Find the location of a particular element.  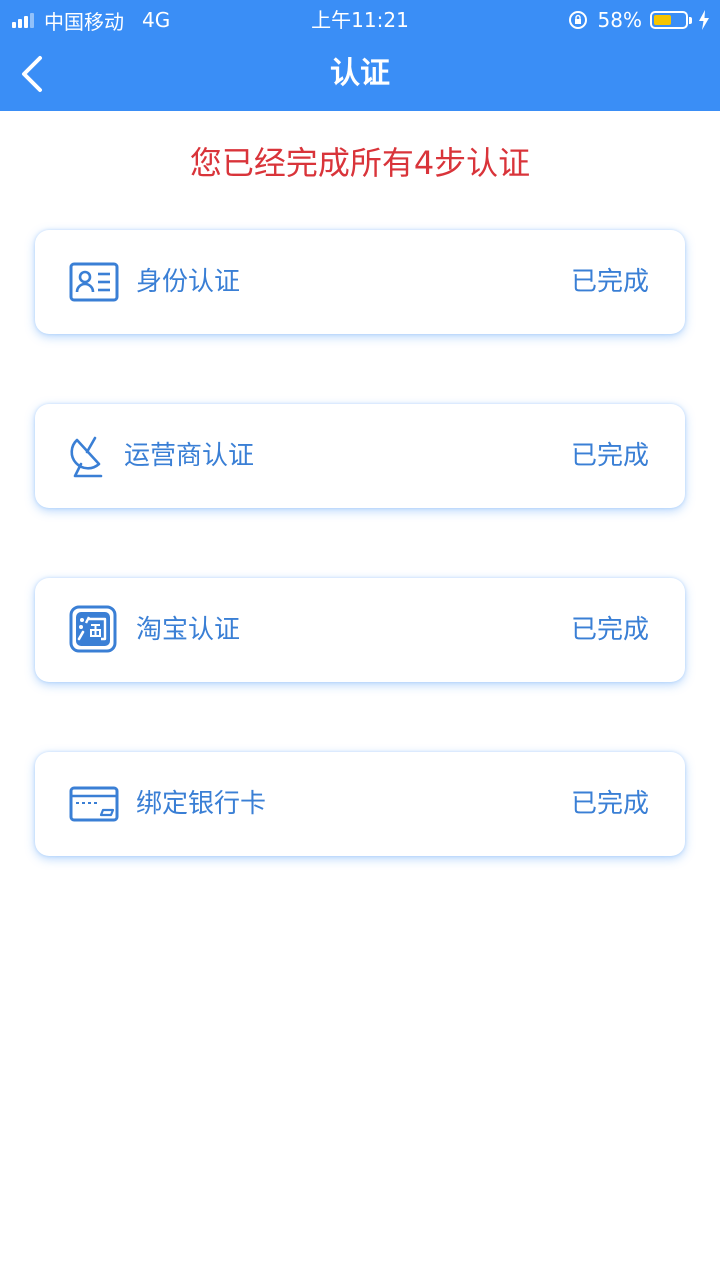

top-bar: 中国移动 4G 上午11:21 58% 认证 is located at coordinates (360, 55).